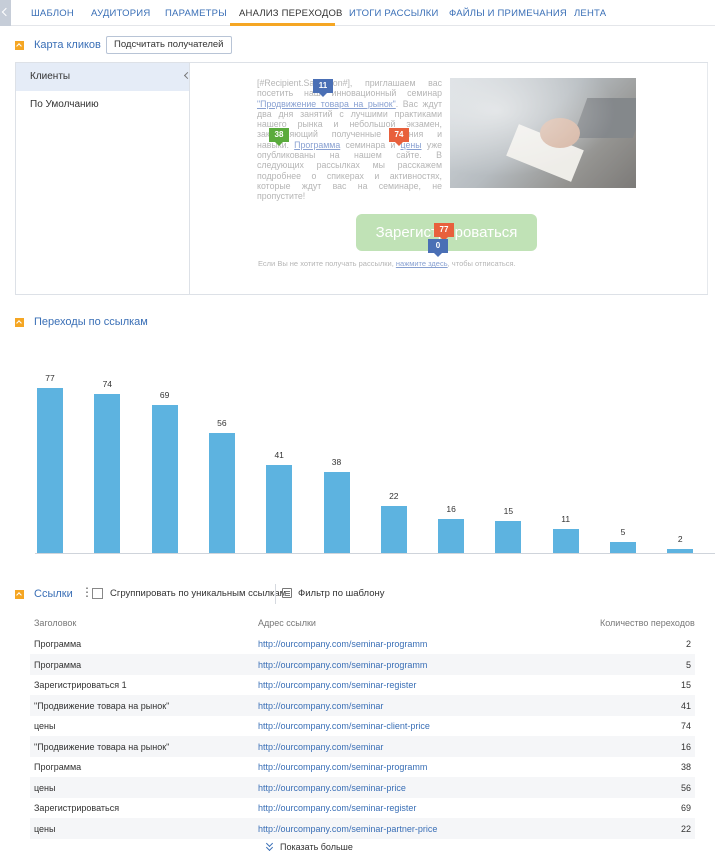 This screenshot has height=855, width=715. What do you see at coordinates (186, 76) in the screenshot?
I see `collapse-sidebar-icon` at bounding box center [186, 76].